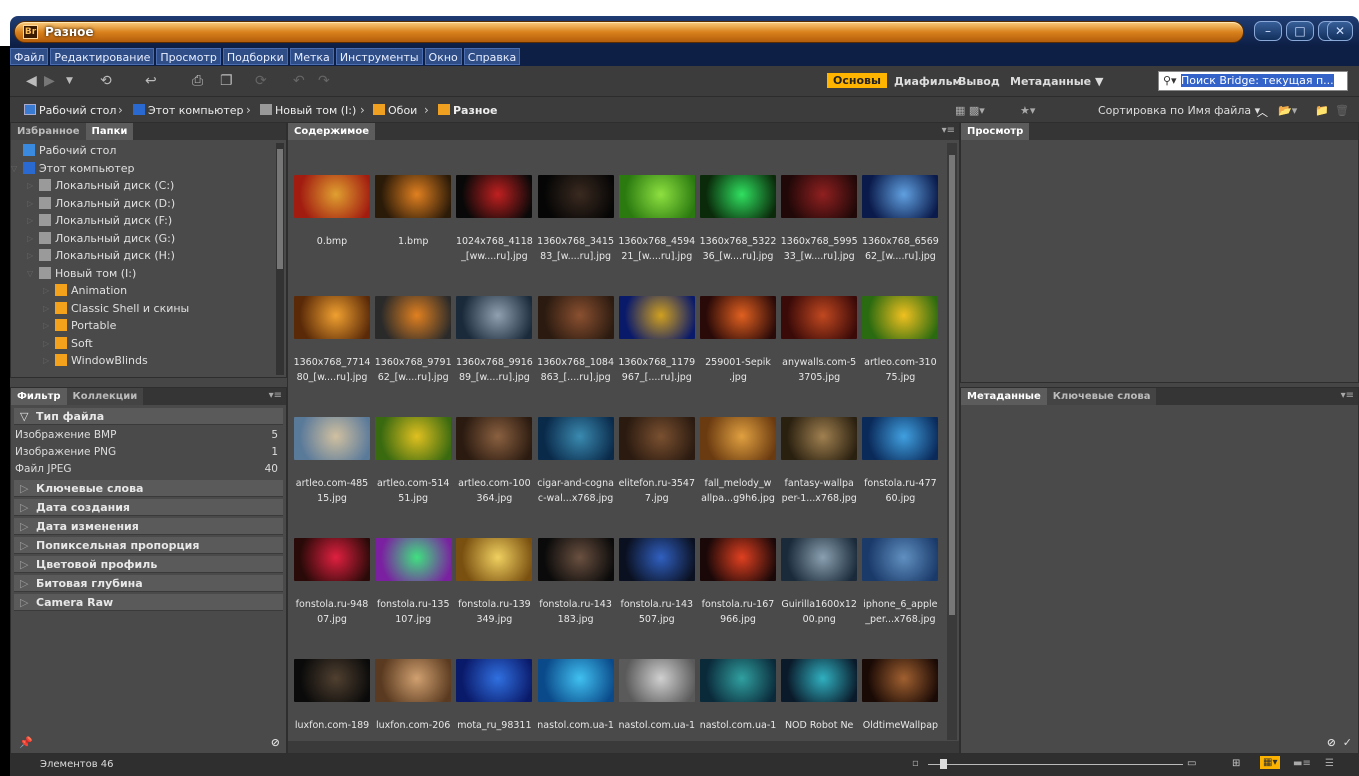 This screenshot has width=1359, height=776. Describe the element at coordinates (148, 545) in the screenshot. I see `filter-section-header: ▷ Попиксельная пропорция` at that location.